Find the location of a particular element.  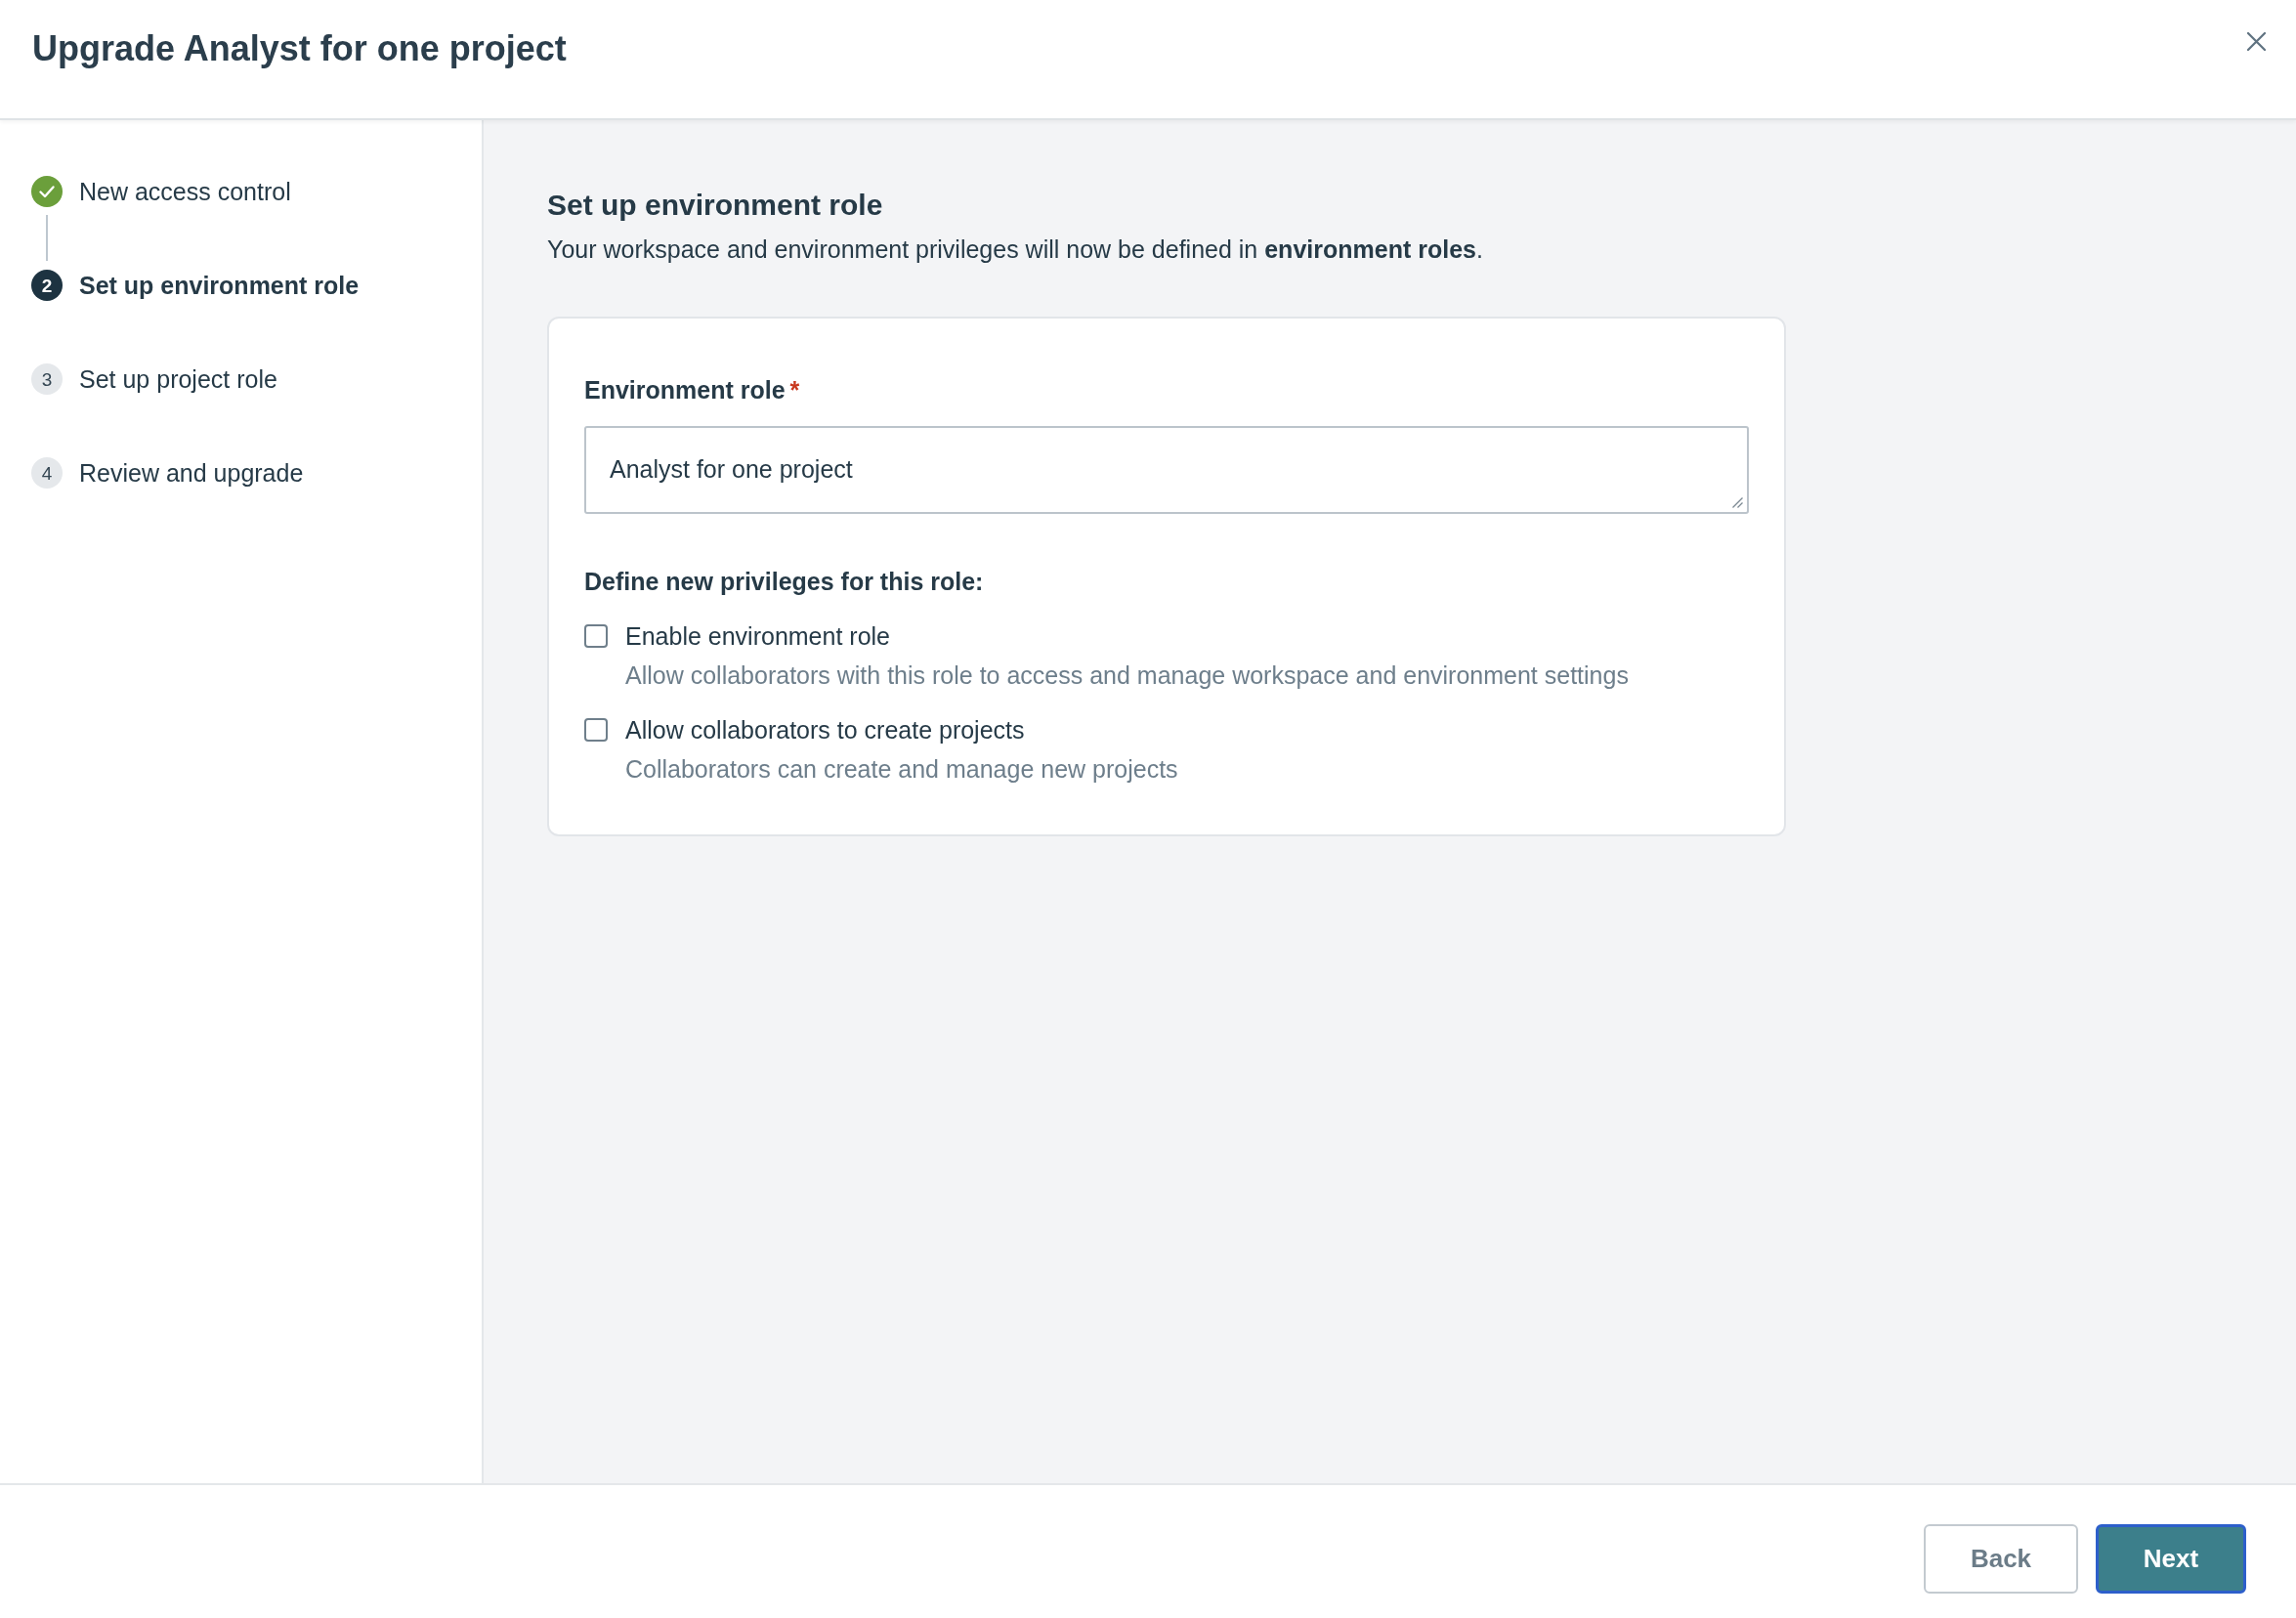

checkbox-label: Enable environment role is located at coordinates (758, 636).